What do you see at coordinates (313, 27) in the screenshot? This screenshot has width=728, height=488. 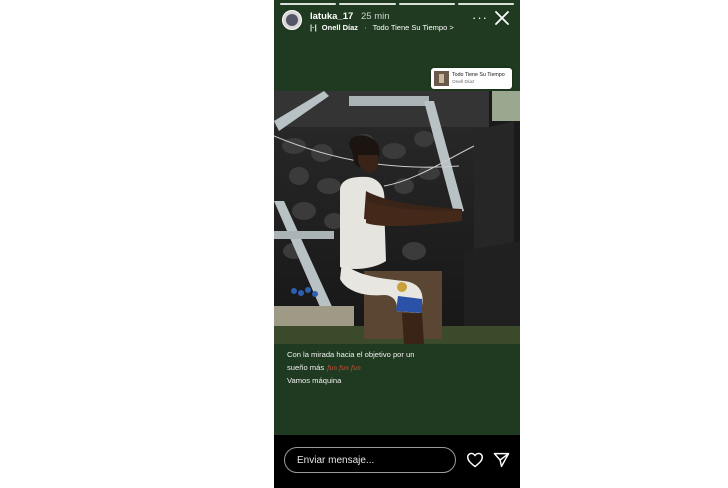 I see `music-bars-icon: |·|` at bounding box center [313, 27].